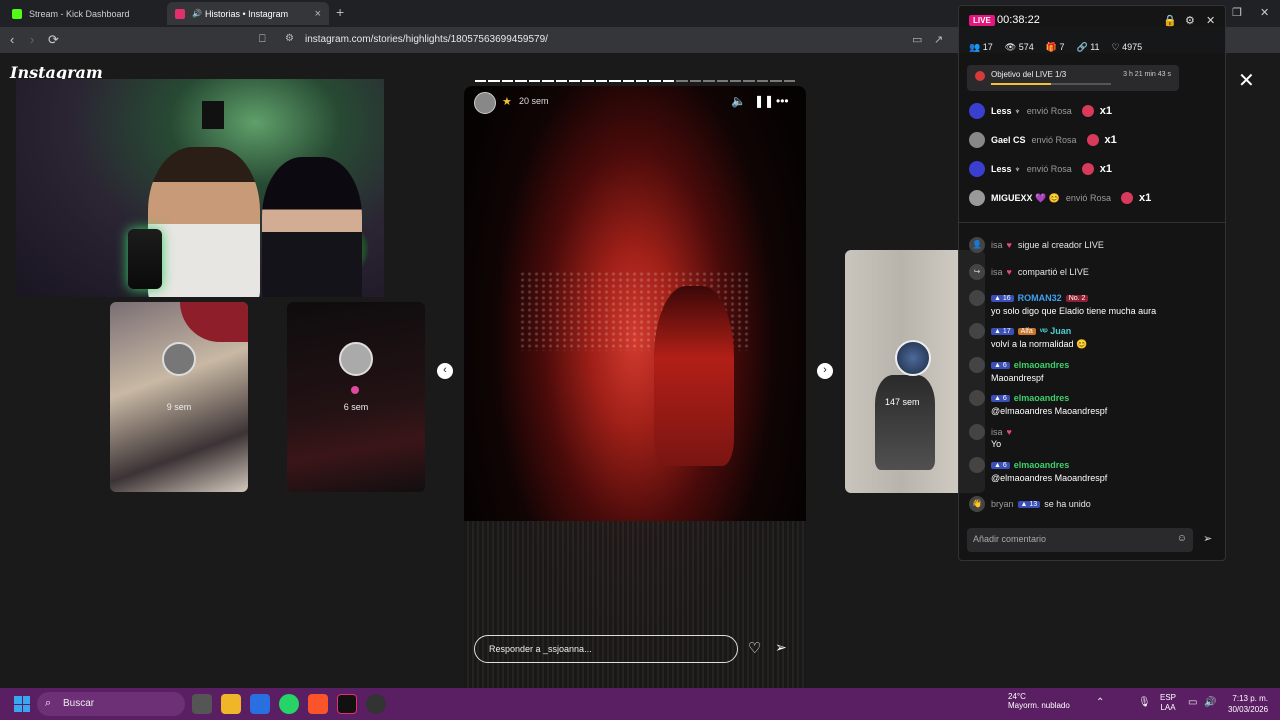 Image resolution: width=1280 pixels, height=720 pixels. I want to click on store-icon, so click(260, 704).